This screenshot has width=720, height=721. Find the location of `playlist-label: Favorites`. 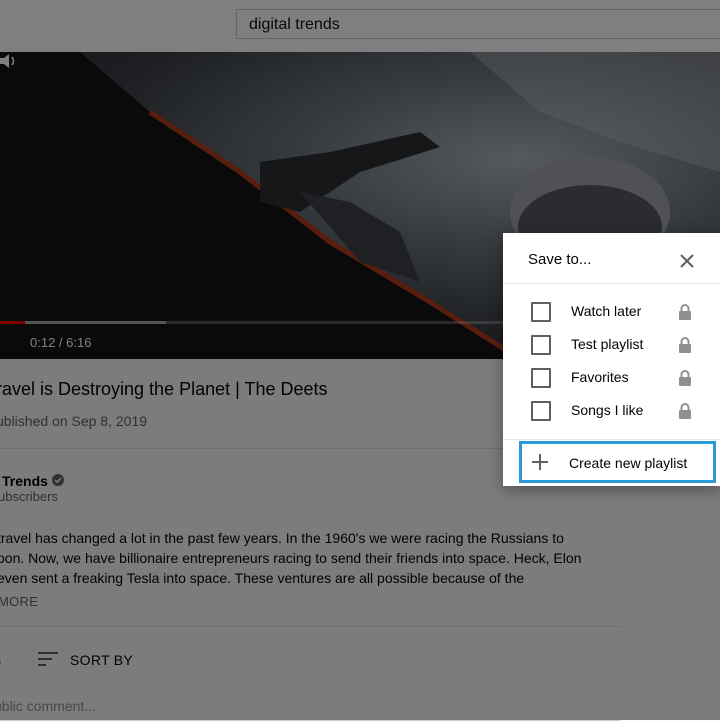

playlist-label: Favorites is located at coordinates (600, 377).